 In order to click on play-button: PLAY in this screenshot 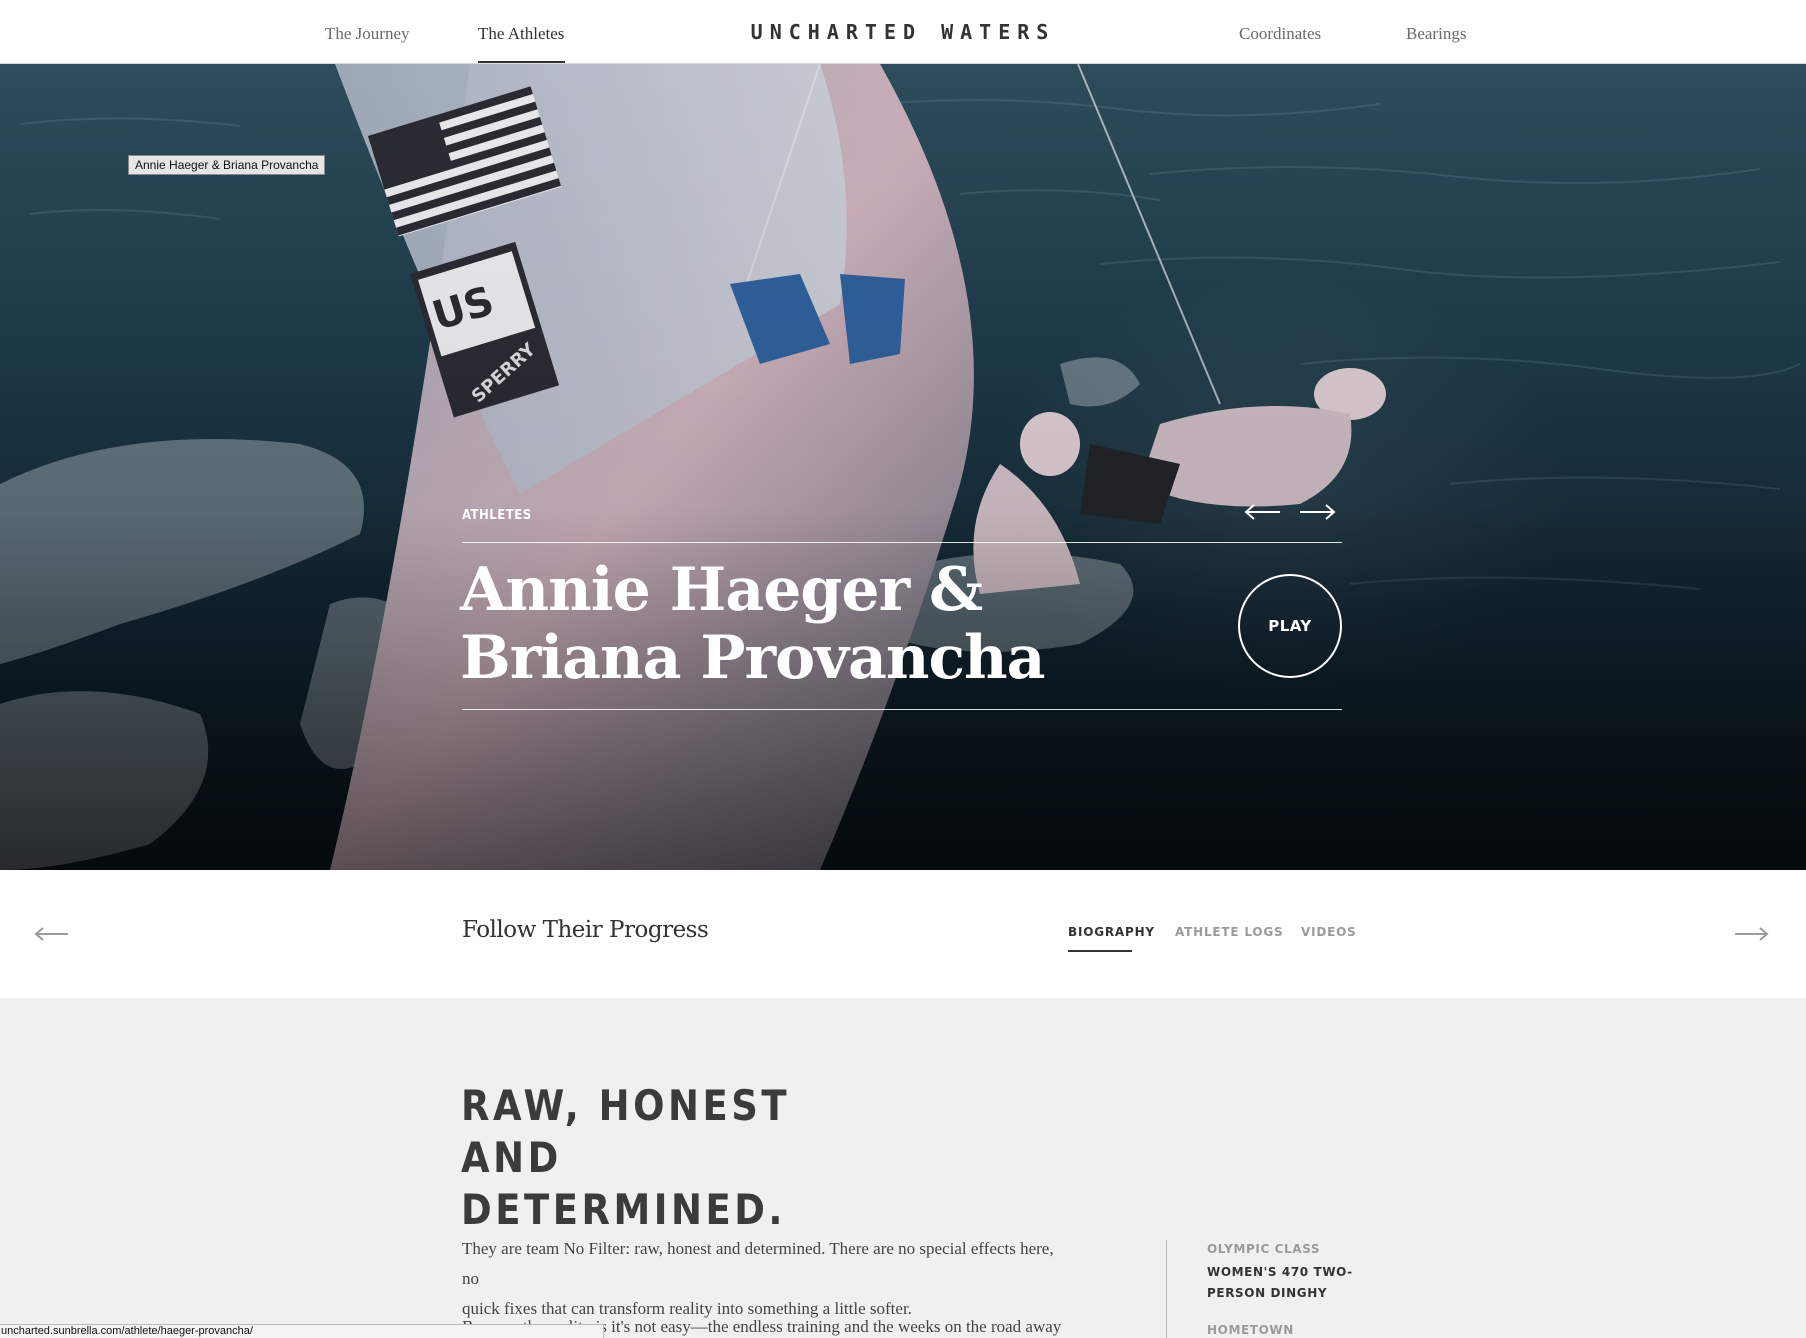, I will do `click(1290, 626)`.